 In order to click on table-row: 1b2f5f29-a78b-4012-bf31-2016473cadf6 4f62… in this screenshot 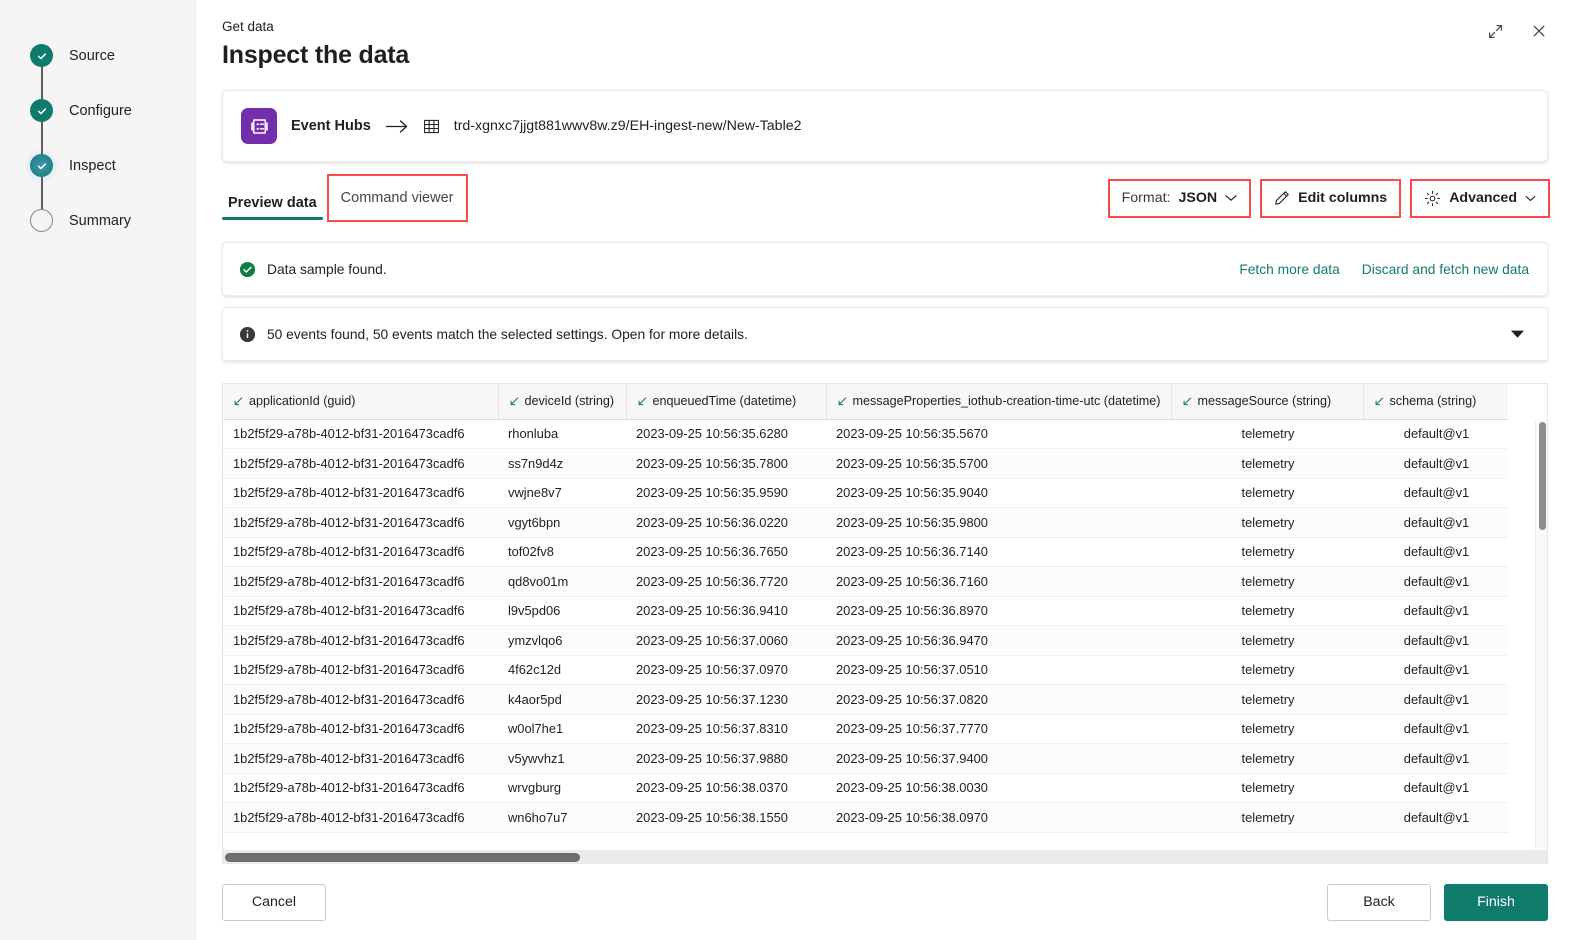, I will do `click(865, 670)`.